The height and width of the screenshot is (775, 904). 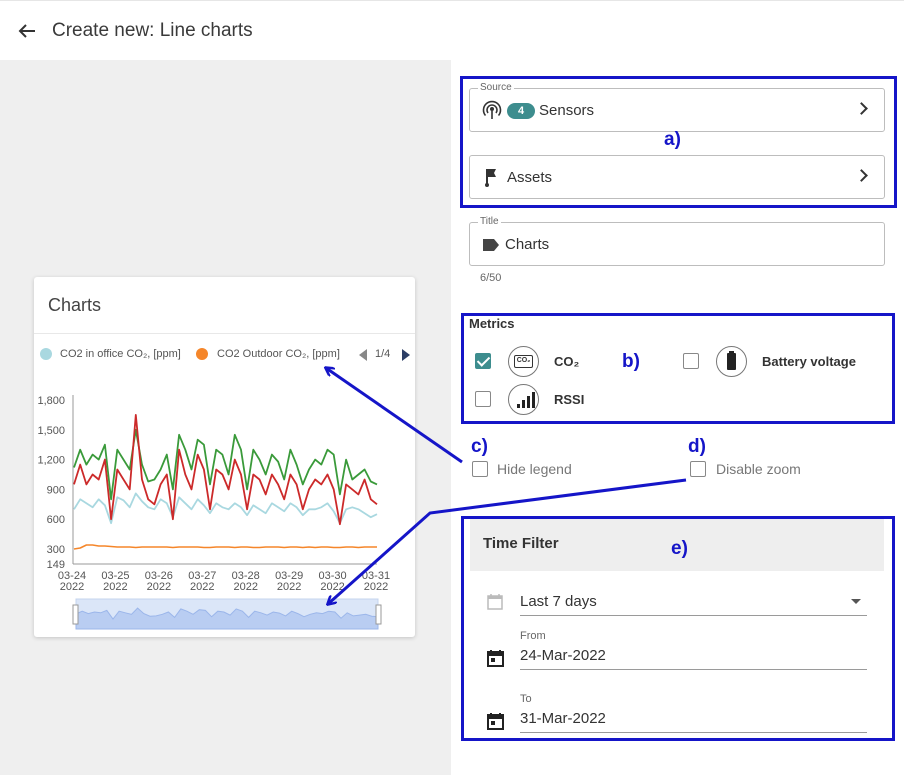 What do you see at coordinates (394, 416) in the screenshot?
I see `annotation-arrow-c` at bounding box center [394, 416].